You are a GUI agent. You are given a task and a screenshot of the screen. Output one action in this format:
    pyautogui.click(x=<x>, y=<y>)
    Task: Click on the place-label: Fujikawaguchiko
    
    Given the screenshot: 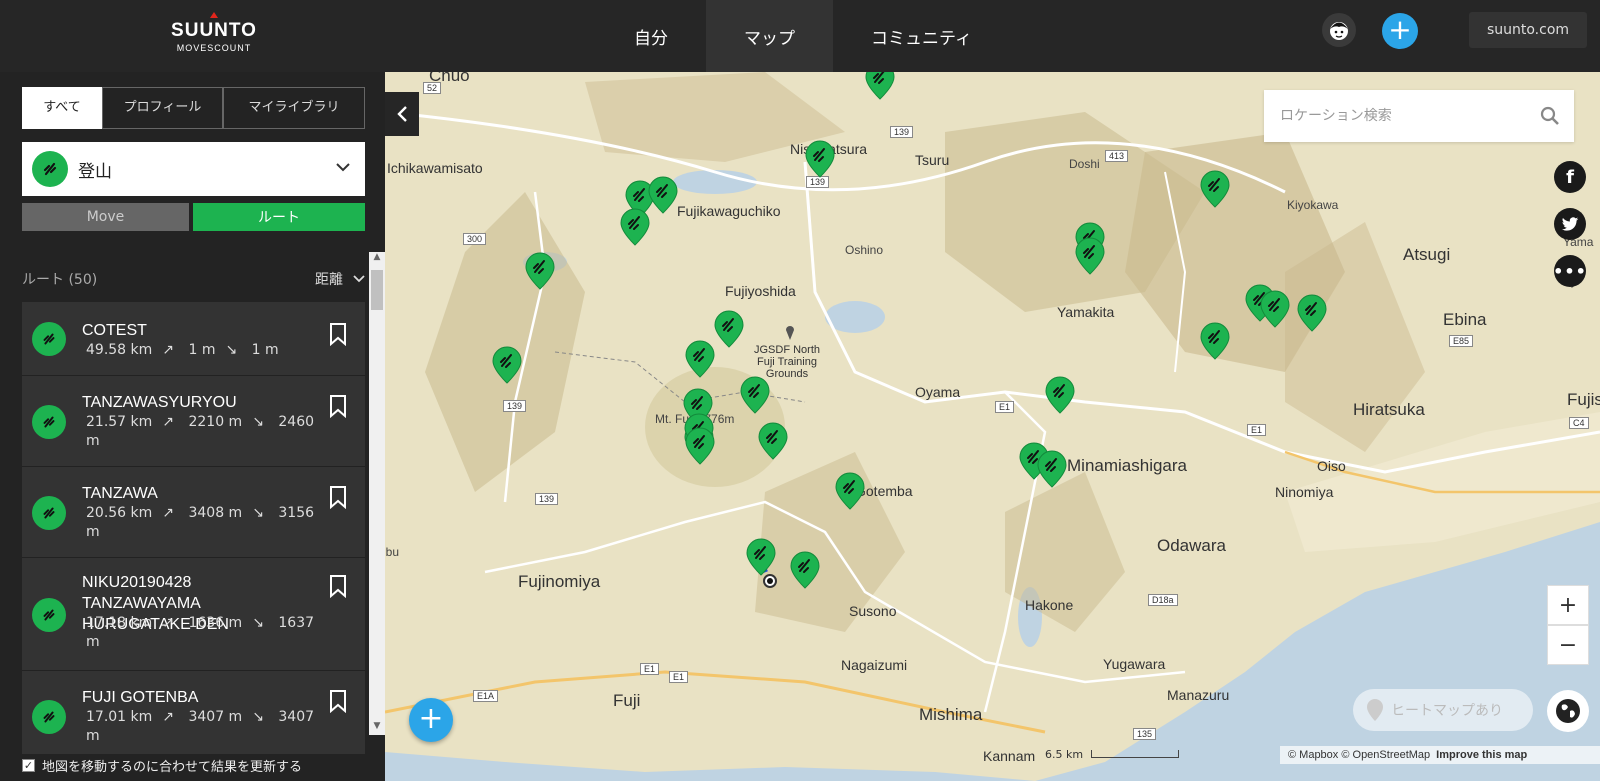 What is the action you would take?
    pyautogui.click(x=729, y=211)
    